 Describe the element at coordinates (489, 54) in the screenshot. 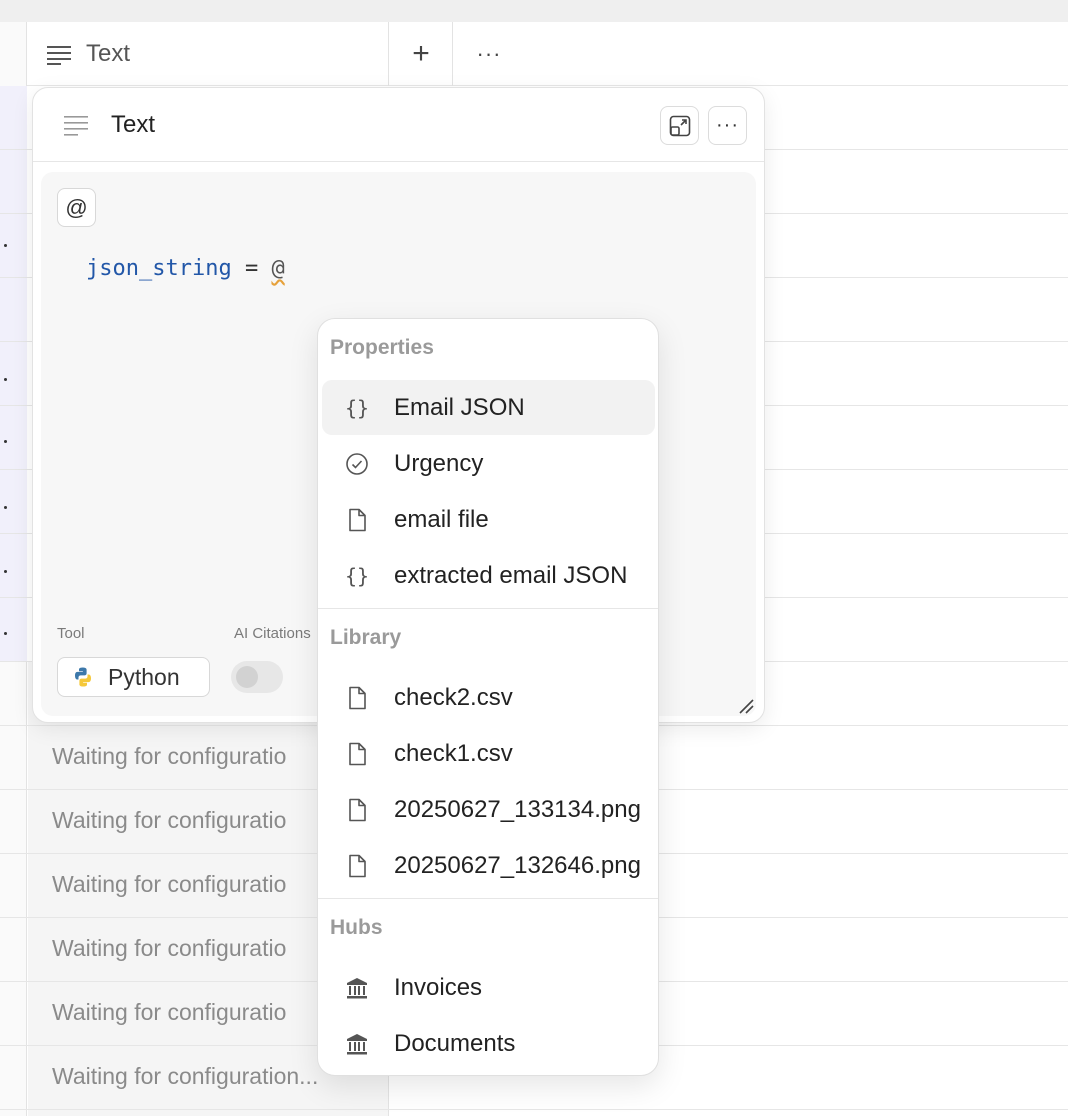

I see `more-options-button: ···` at that location.